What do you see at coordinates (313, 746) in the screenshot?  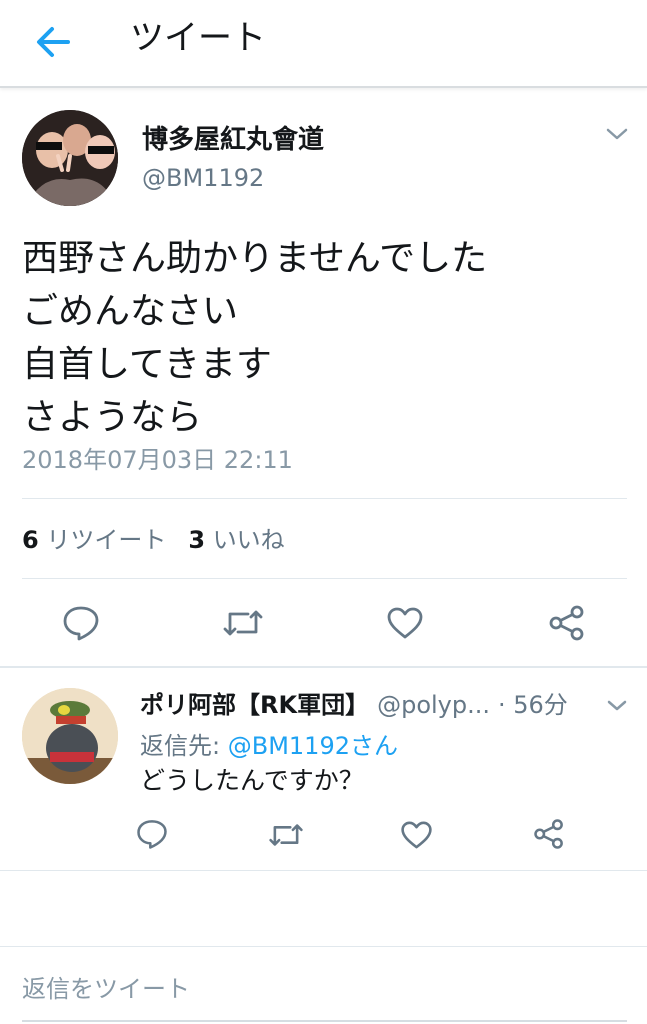 I see `reply-to-mention: @BM1192さん` at bounding box center [313, 746].